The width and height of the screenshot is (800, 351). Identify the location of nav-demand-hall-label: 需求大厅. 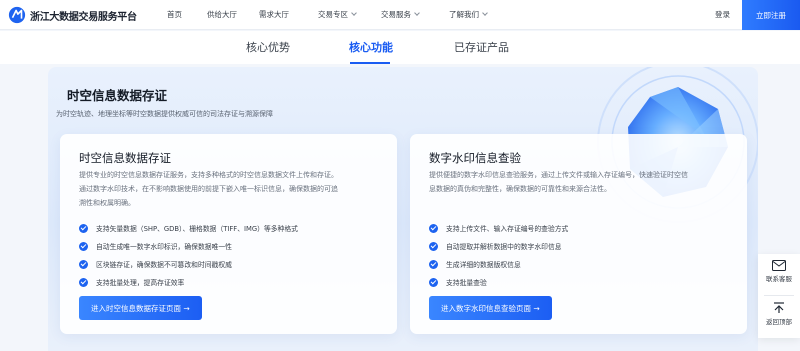
(274, 14).